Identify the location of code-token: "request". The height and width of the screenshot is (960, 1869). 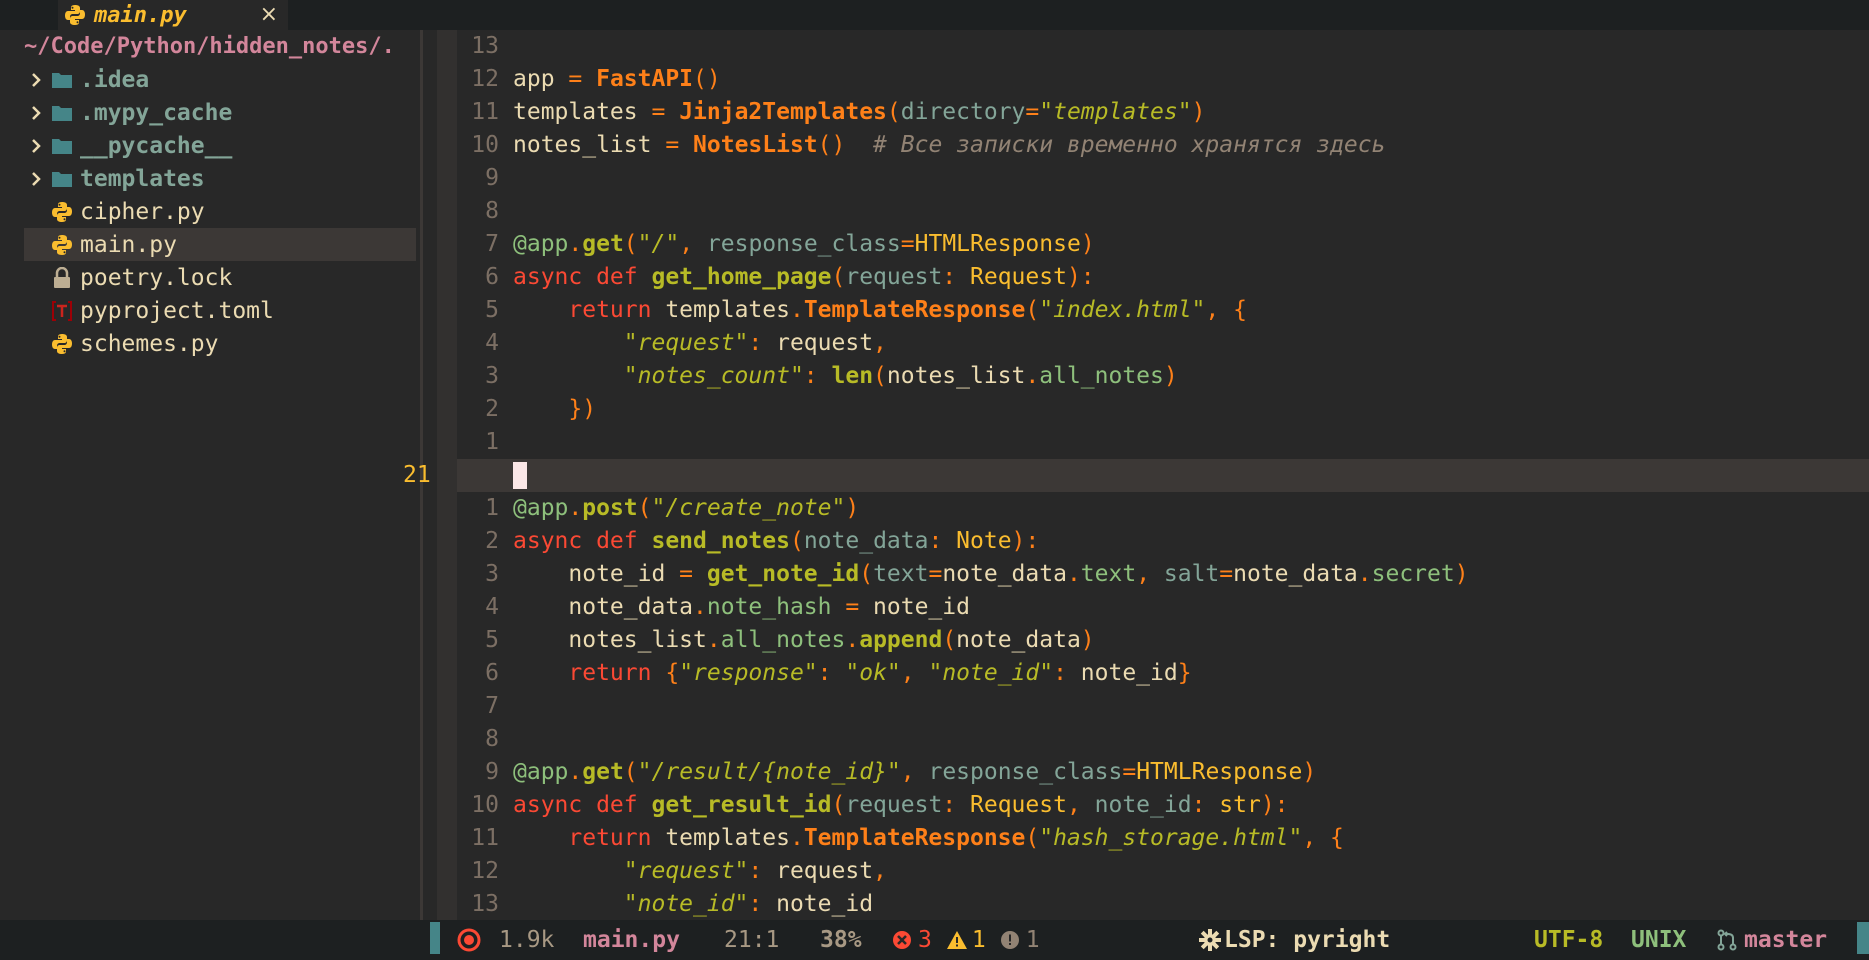
(631, 871).